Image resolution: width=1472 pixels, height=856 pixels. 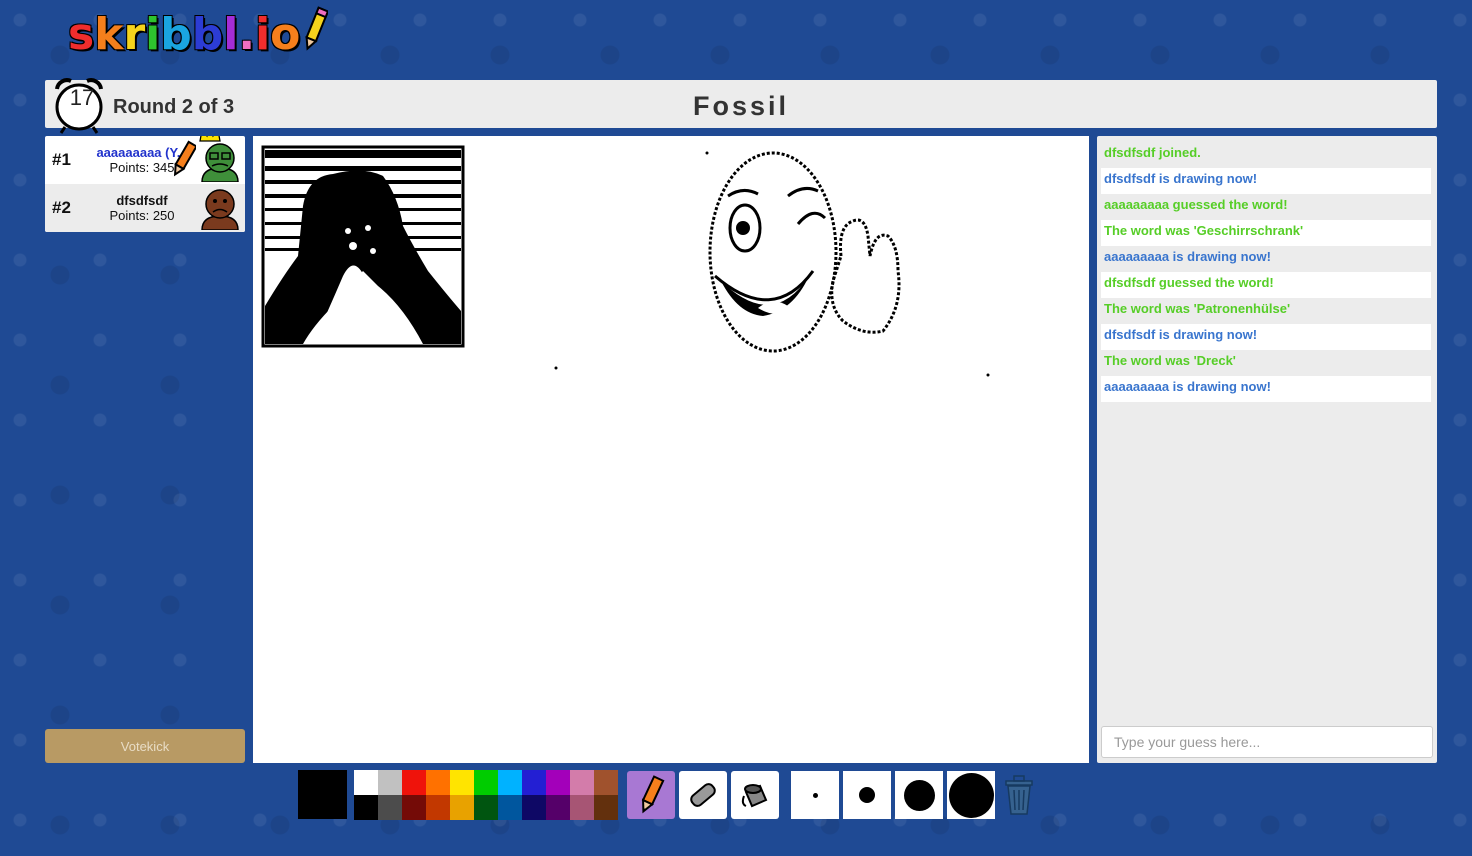 I want to click on player-rank: #1, so click(x=61, y=159).